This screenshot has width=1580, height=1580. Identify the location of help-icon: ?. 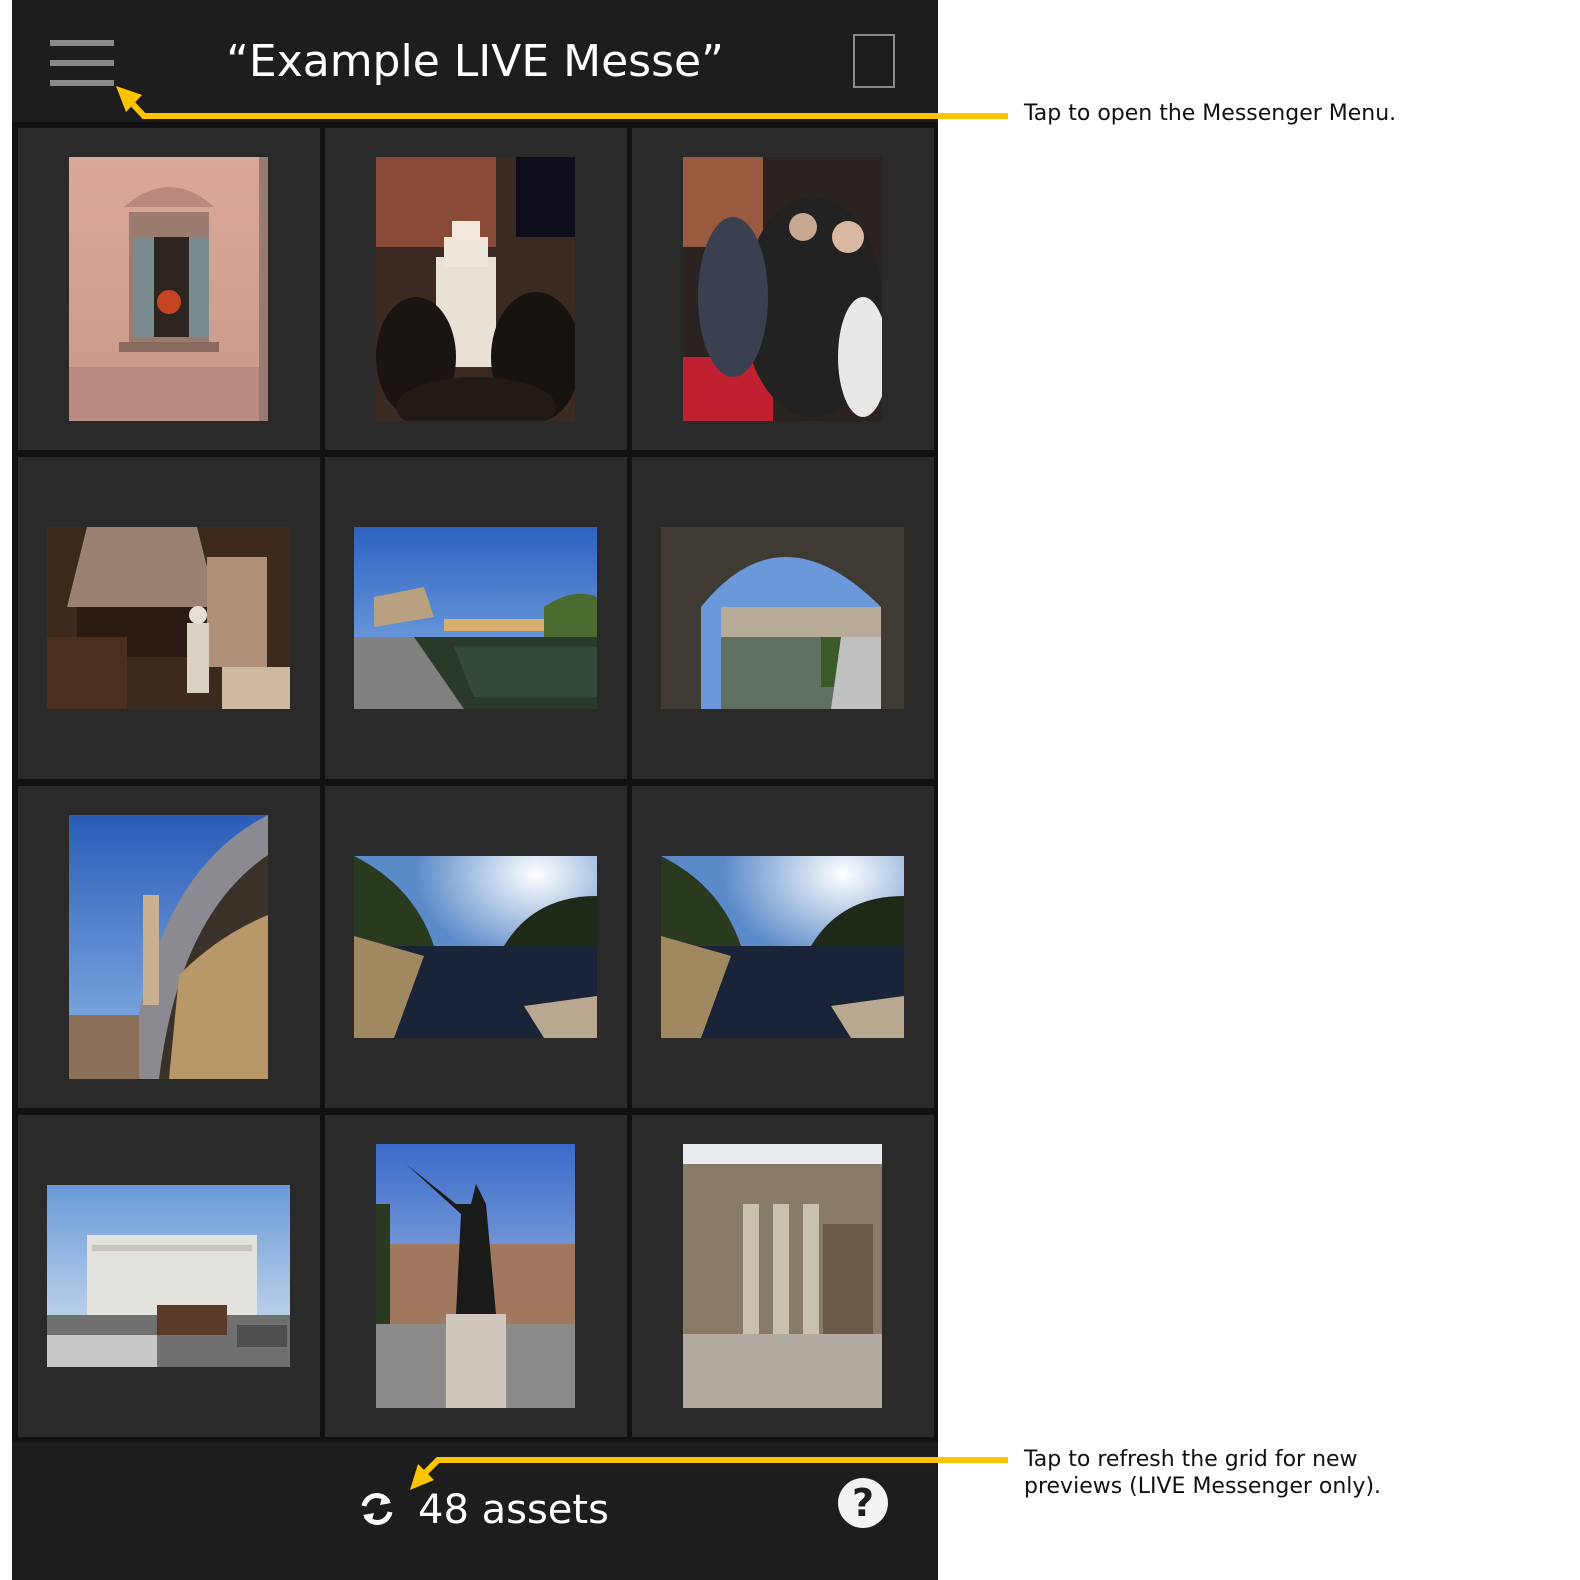
(863, 1503).